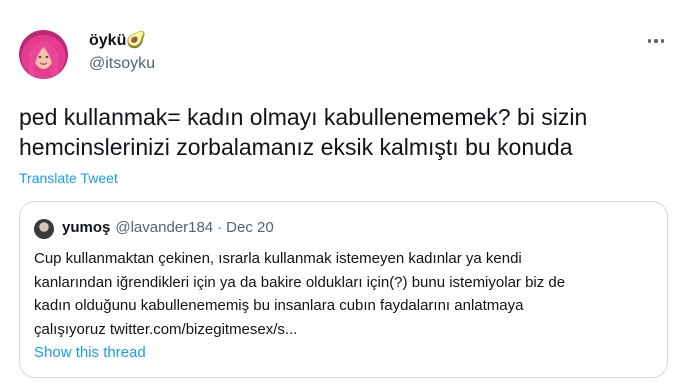 This screenshot has height=391, width=690. Describe the element at coordinates (86, 227) in the screenshot. I see `quoted-author-name: yumoş` at that location.